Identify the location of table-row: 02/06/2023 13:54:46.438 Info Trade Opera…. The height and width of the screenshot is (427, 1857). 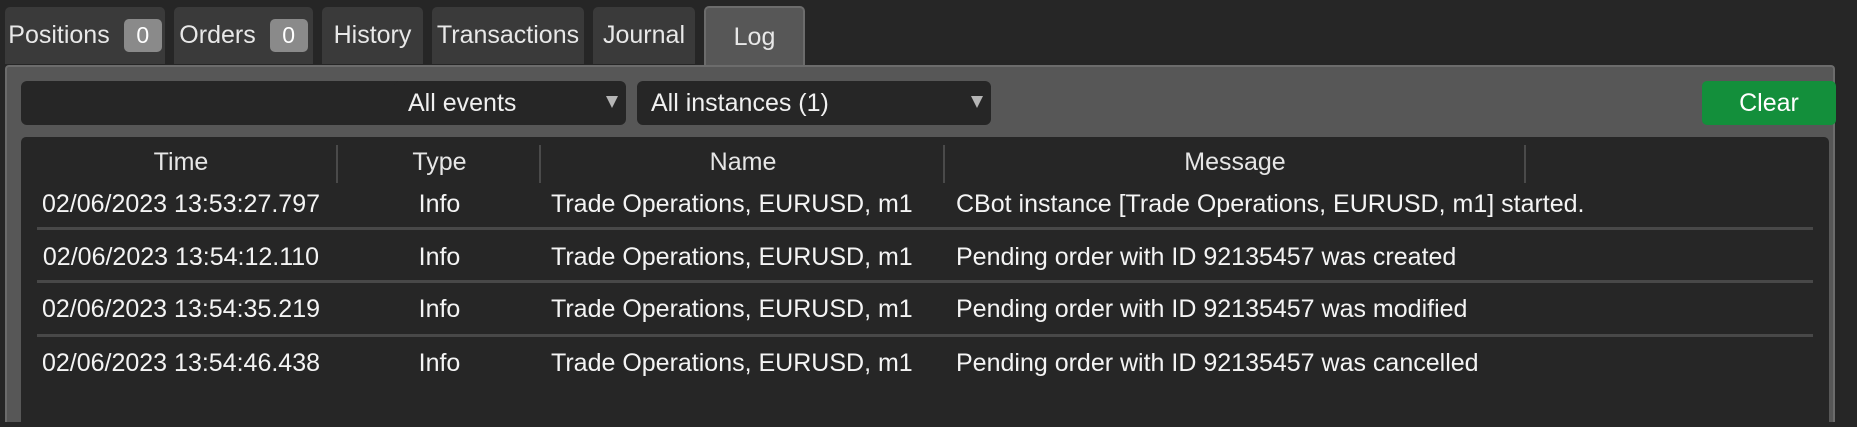
(925, 363).